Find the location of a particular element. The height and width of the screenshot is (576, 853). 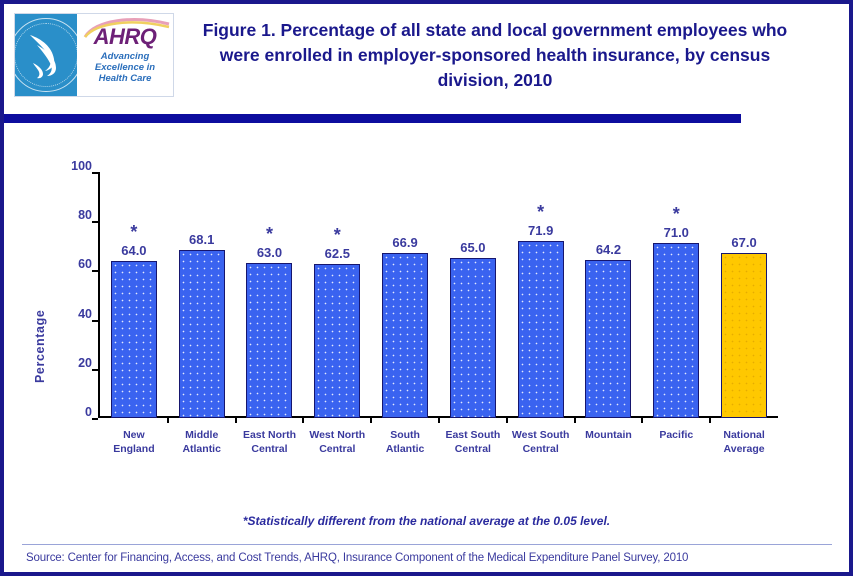

bar-slot: 71.9 * is located at coordinates (541, 297).